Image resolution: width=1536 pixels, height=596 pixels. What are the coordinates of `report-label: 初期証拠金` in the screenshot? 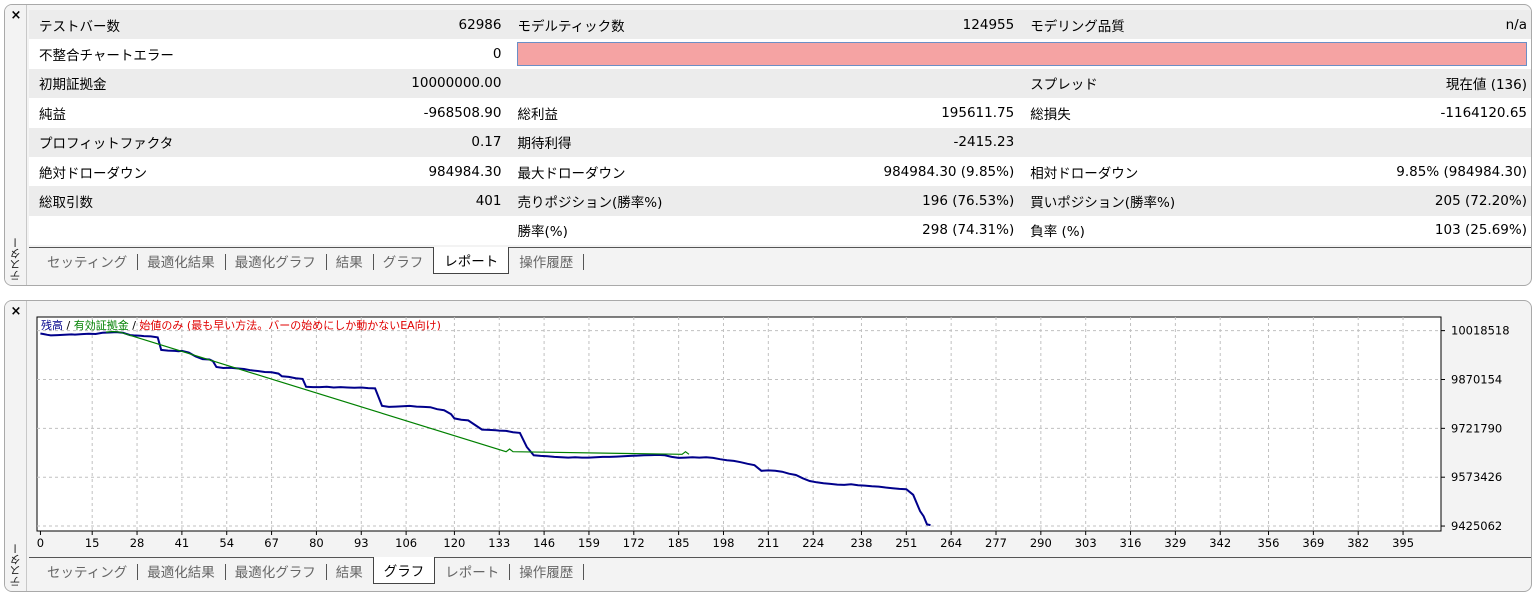 It's located at (210, 83).